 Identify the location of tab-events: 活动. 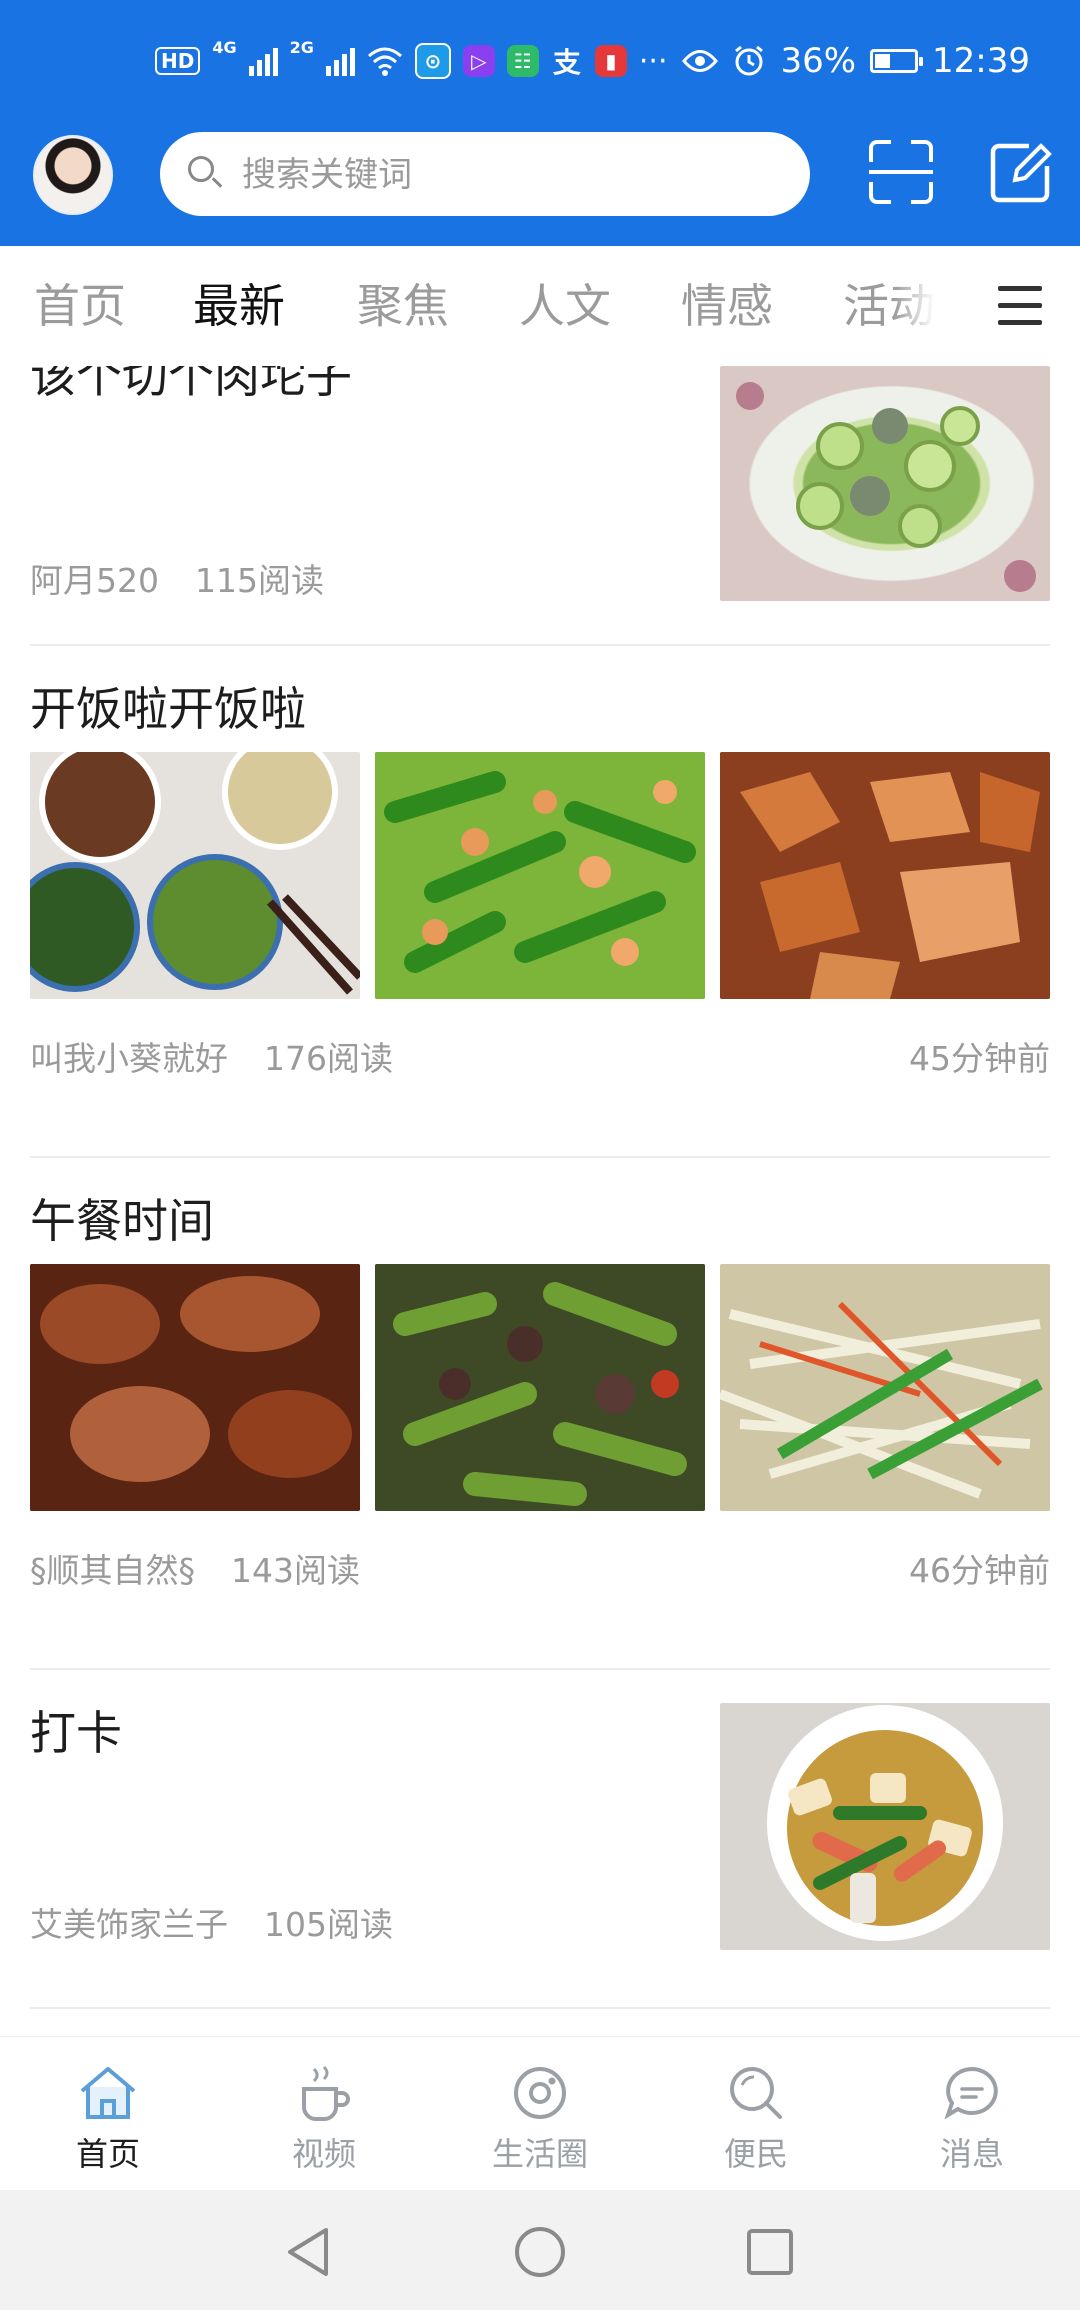
(889, 306).